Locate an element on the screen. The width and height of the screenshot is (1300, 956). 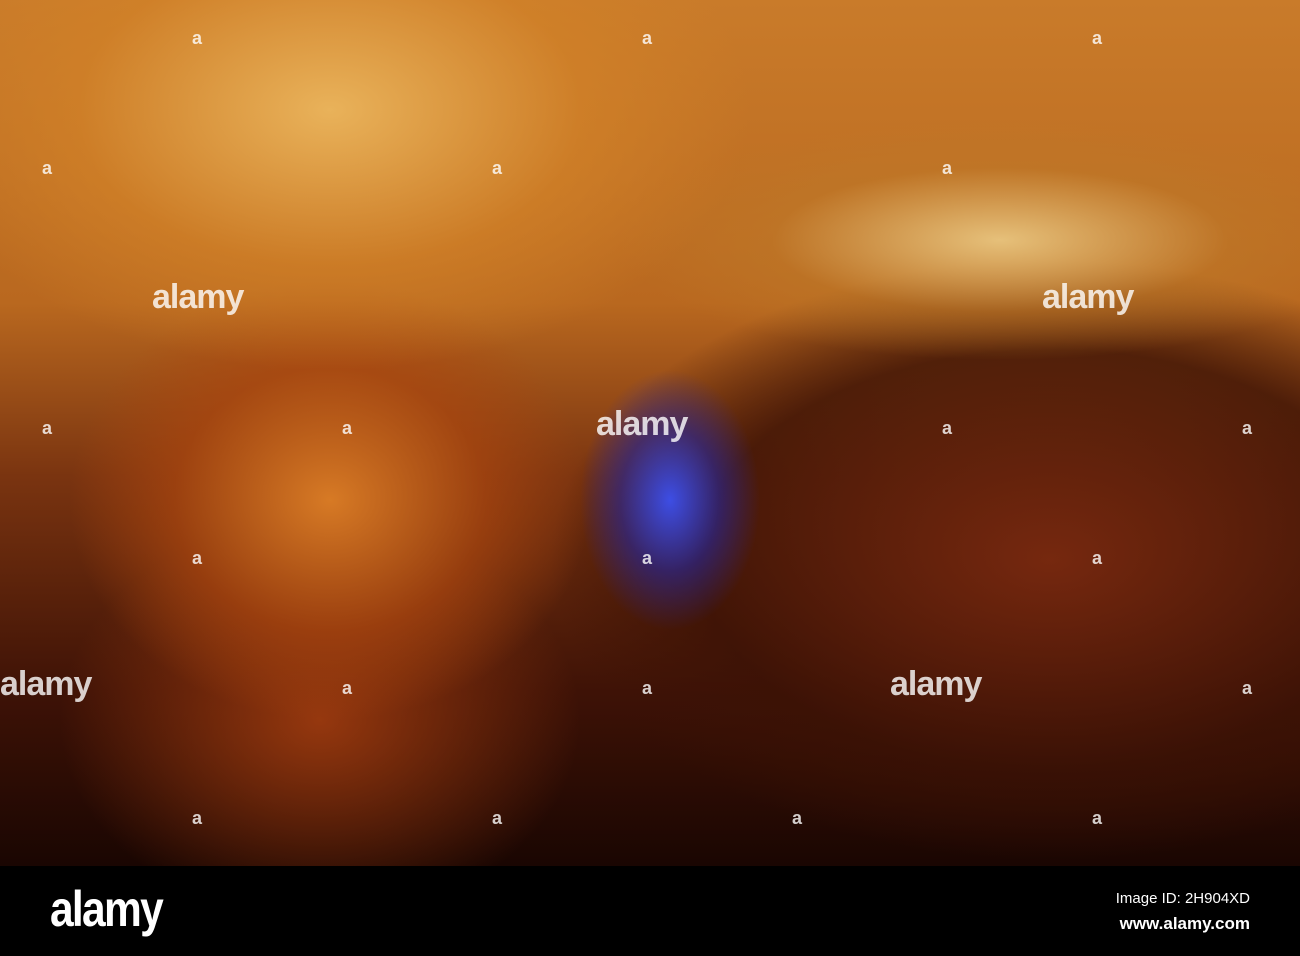
alamy-logo: alamy is located at coordinates (107, 909).